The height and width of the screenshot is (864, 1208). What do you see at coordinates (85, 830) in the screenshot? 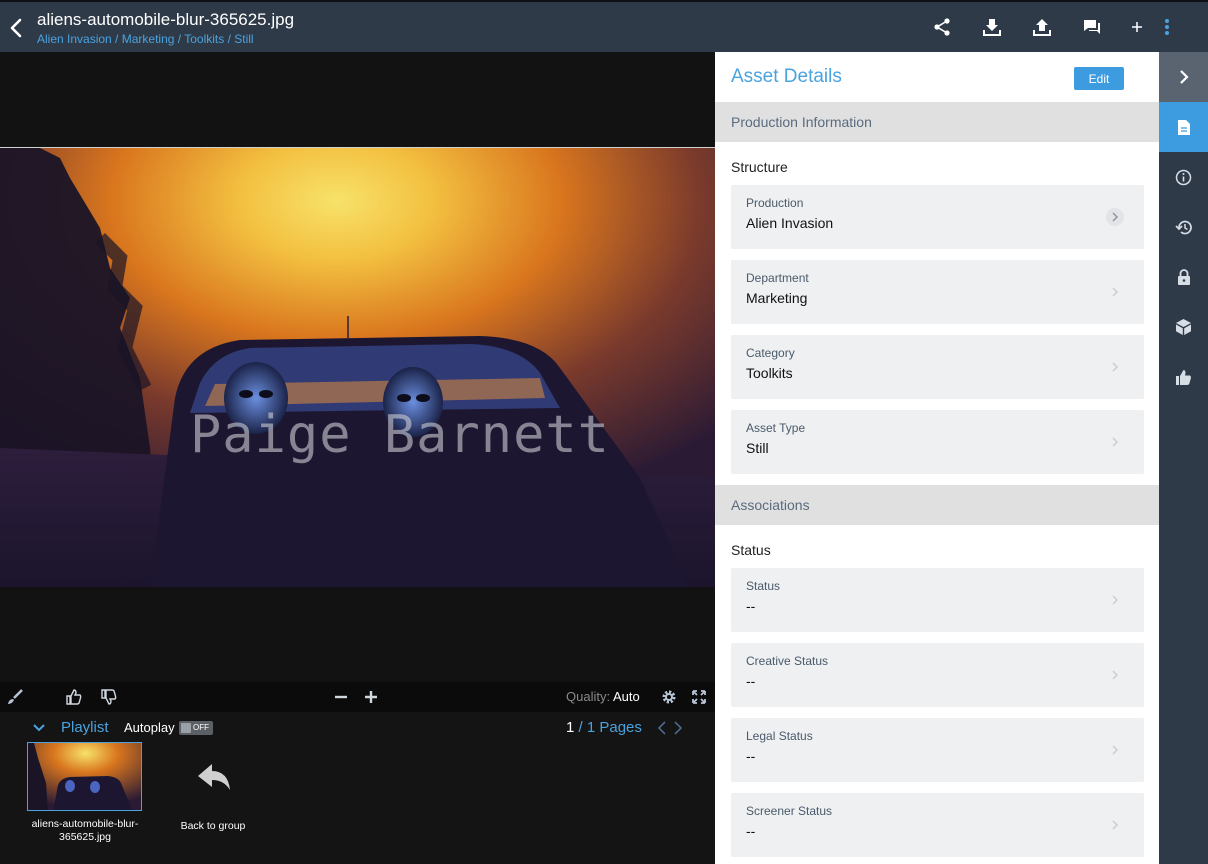
I see `playlist-item-caption: aliens-automobile-blur-365625.jpg` at bounding box center [85, 830].